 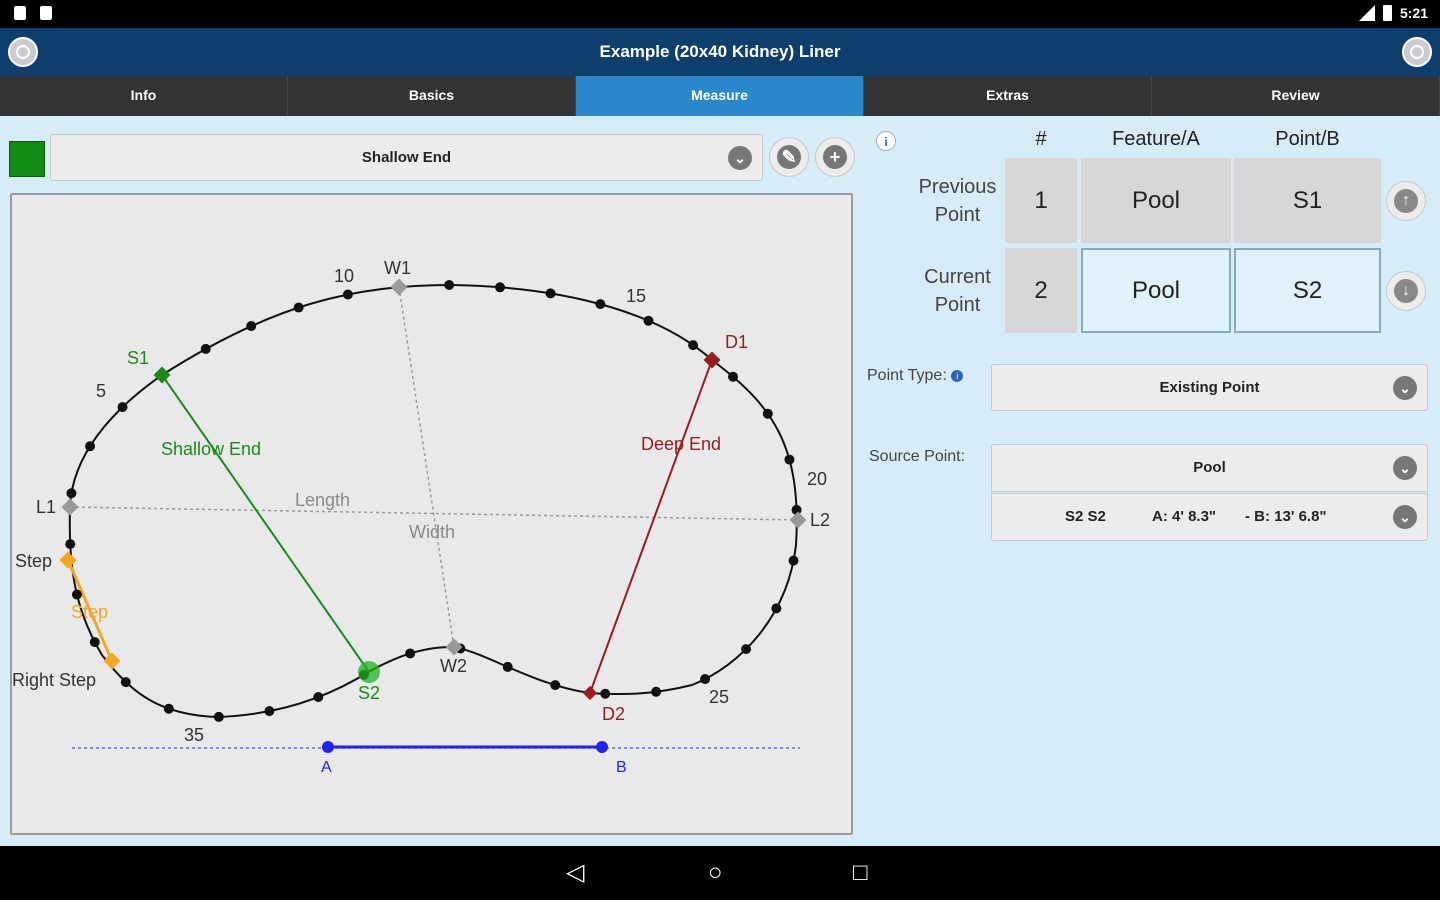 I want to click on previous-point-num: 1, so click(x=1041, y=200).